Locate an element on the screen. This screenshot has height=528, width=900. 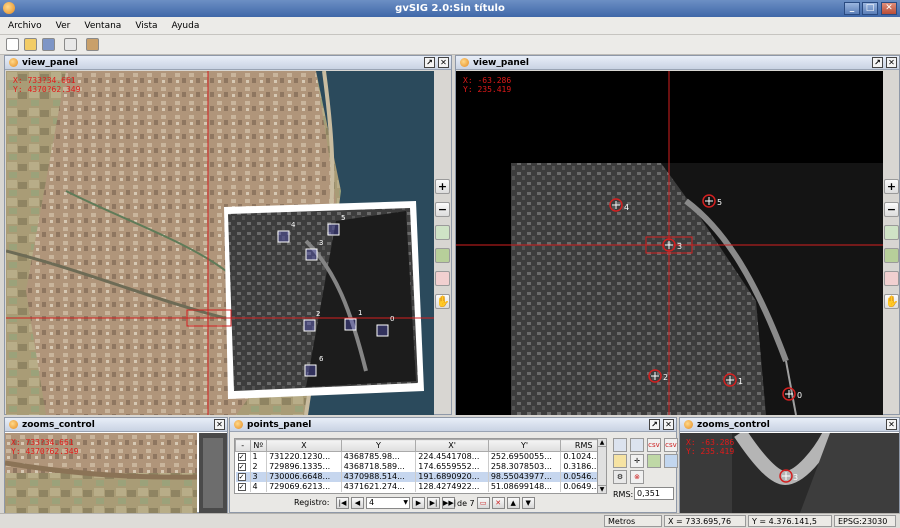
column-header-check: - is located at coordinates (243, 445).